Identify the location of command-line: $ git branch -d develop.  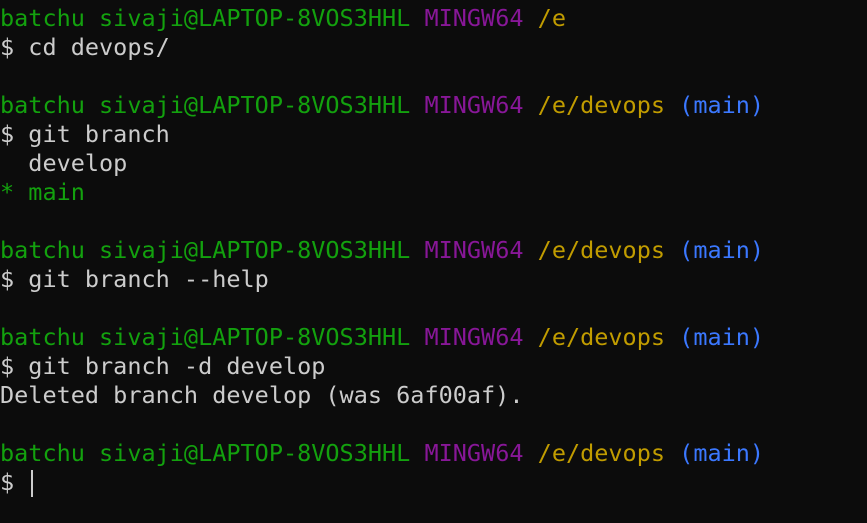
(163, 366).